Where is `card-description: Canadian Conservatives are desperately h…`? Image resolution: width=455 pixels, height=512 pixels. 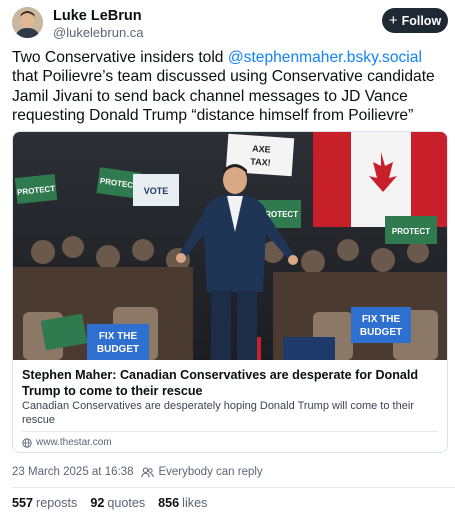 card-description: Canadian Conservatives are desperately h… is located at coordinates (218, 413).